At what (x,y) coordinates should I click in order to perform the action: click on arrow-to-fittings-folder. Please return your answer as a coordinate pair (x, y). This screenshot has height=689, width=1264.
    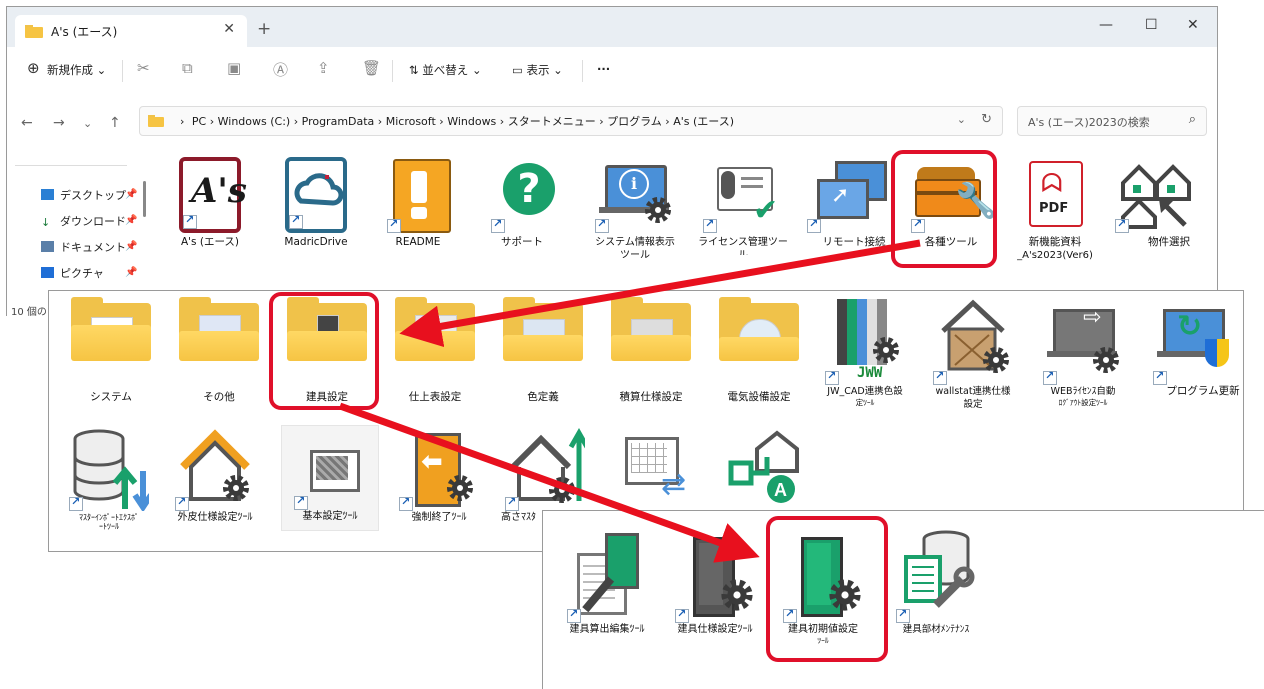
    Looking at the image, I should click on (660, 293).